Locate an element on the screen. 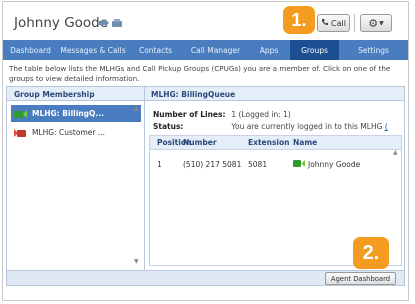  column-extension: Extension is located at coordinates (270, 142).